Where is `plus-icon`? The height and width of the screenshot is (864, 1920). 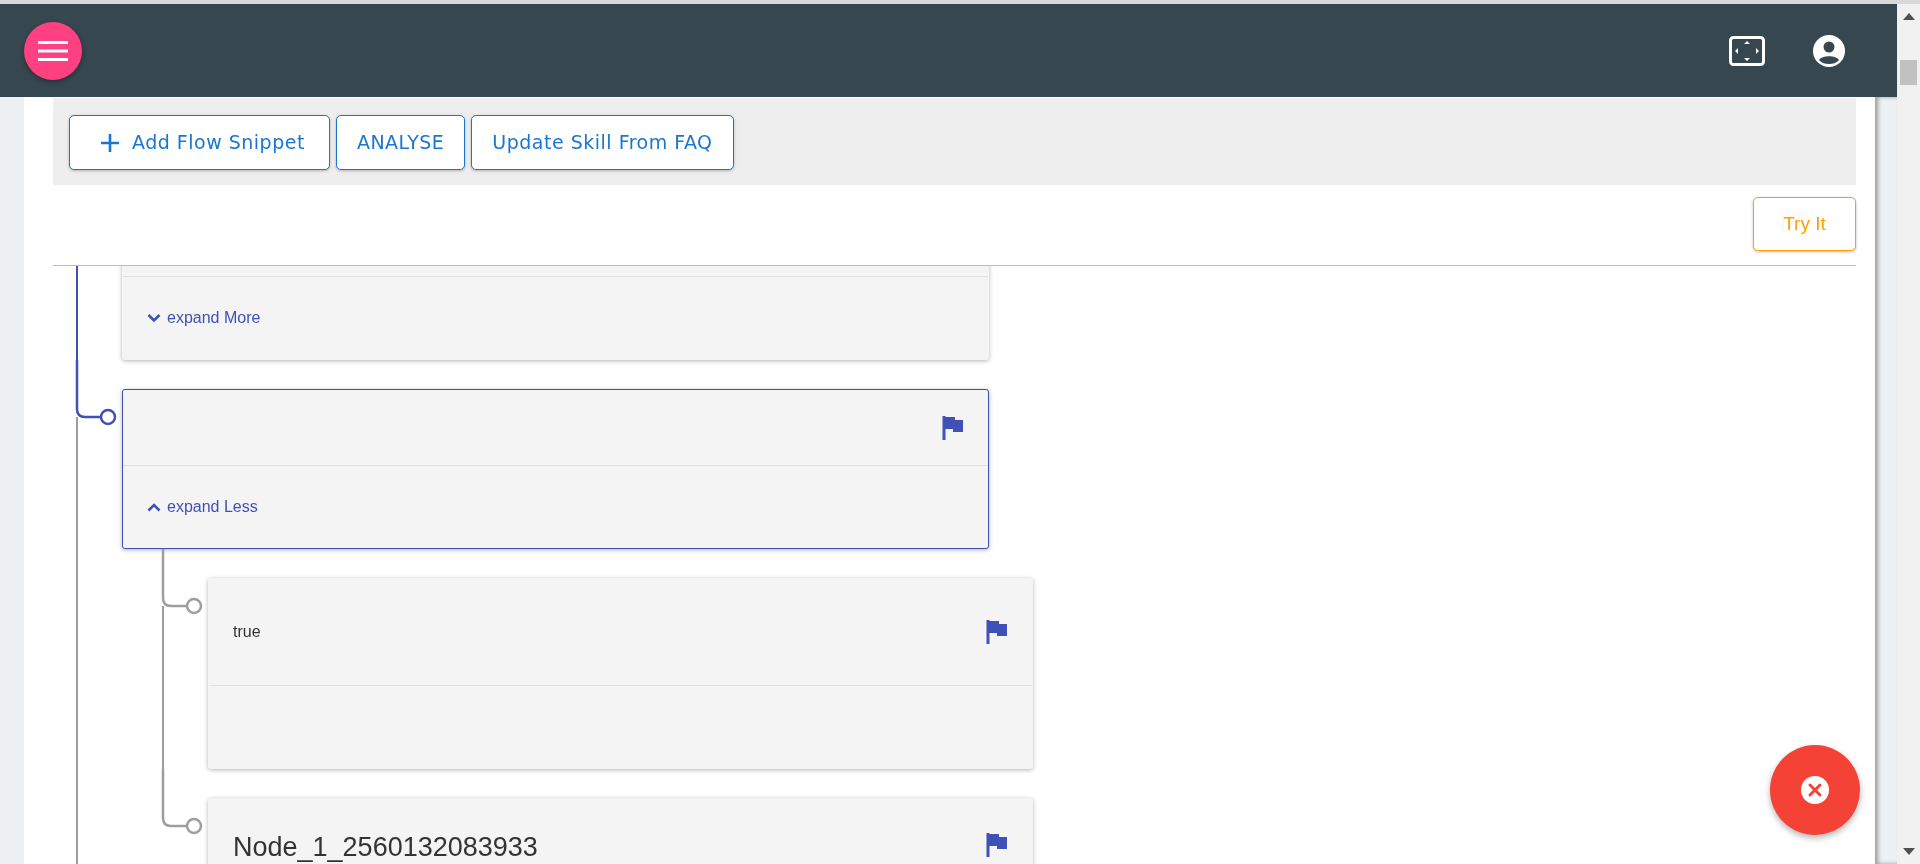 plus-icon is located at coordinates (110, 142).